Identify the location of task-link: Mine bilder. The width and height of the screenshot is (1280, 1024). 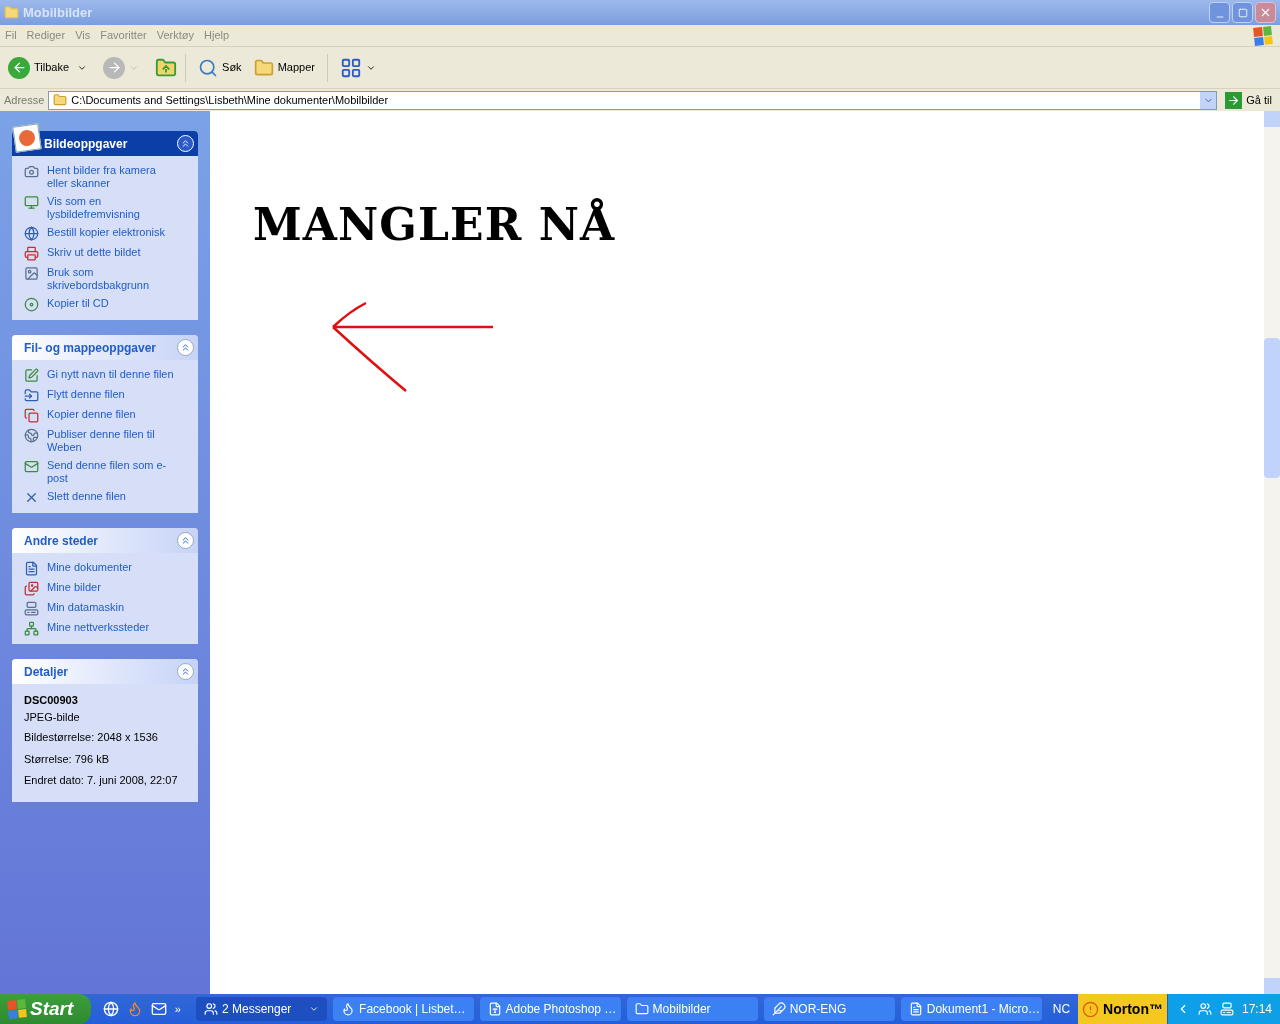
(113, 587).